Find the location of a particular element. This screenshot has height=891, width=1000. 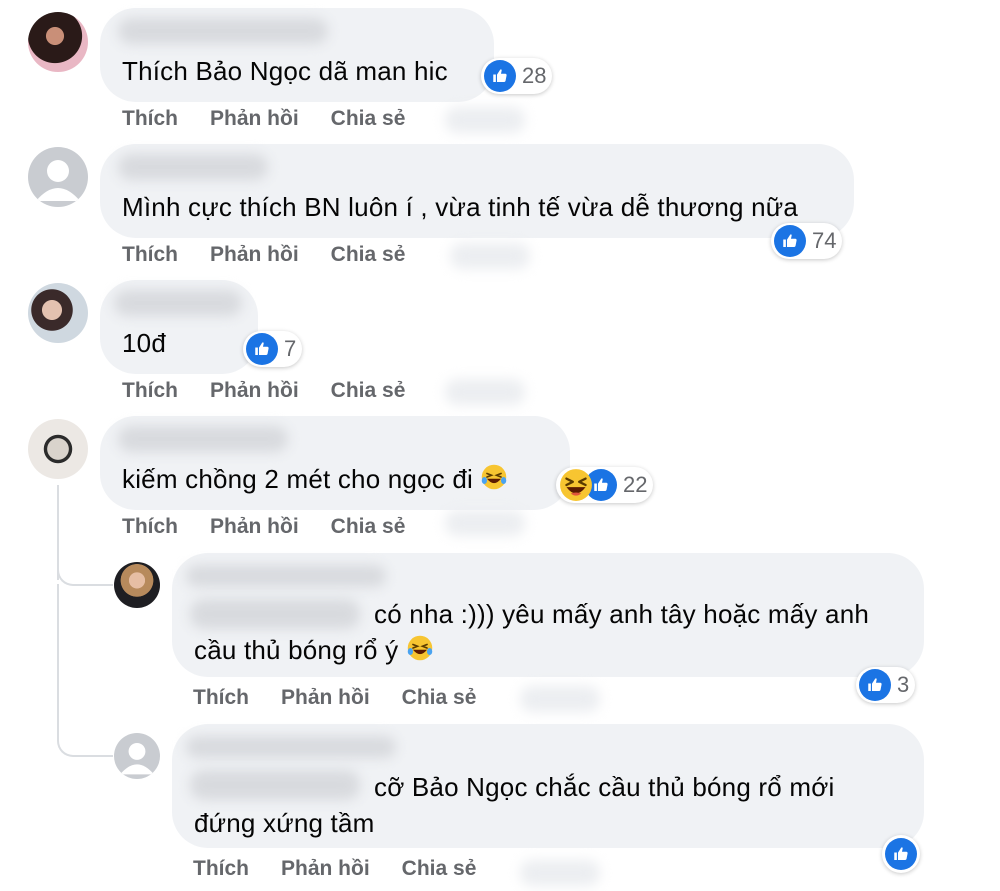

comment-text: kiếm chồng 2 mét cho ngọc đi is located at coordinates (315, 479).